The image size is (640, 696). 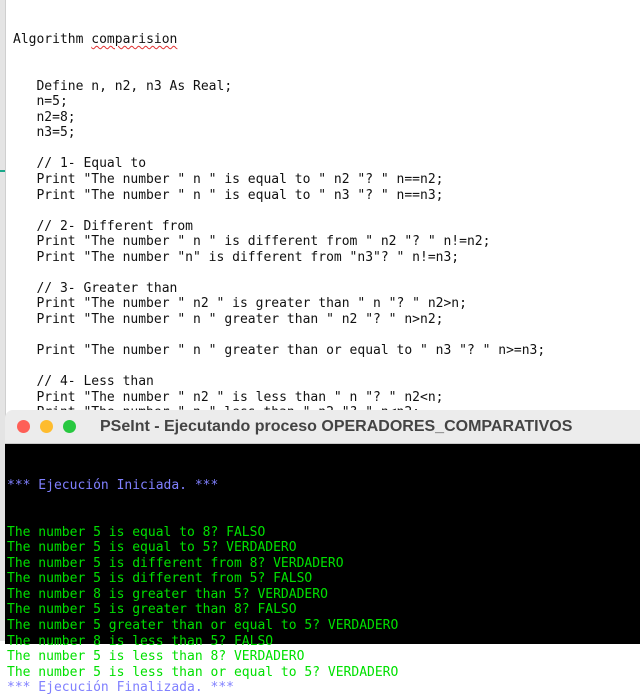 What do you see at coordinates (52, 40) in the screenshot?
I see `algorithm-keyword: Algorithm` at bounding box center [52, 40].